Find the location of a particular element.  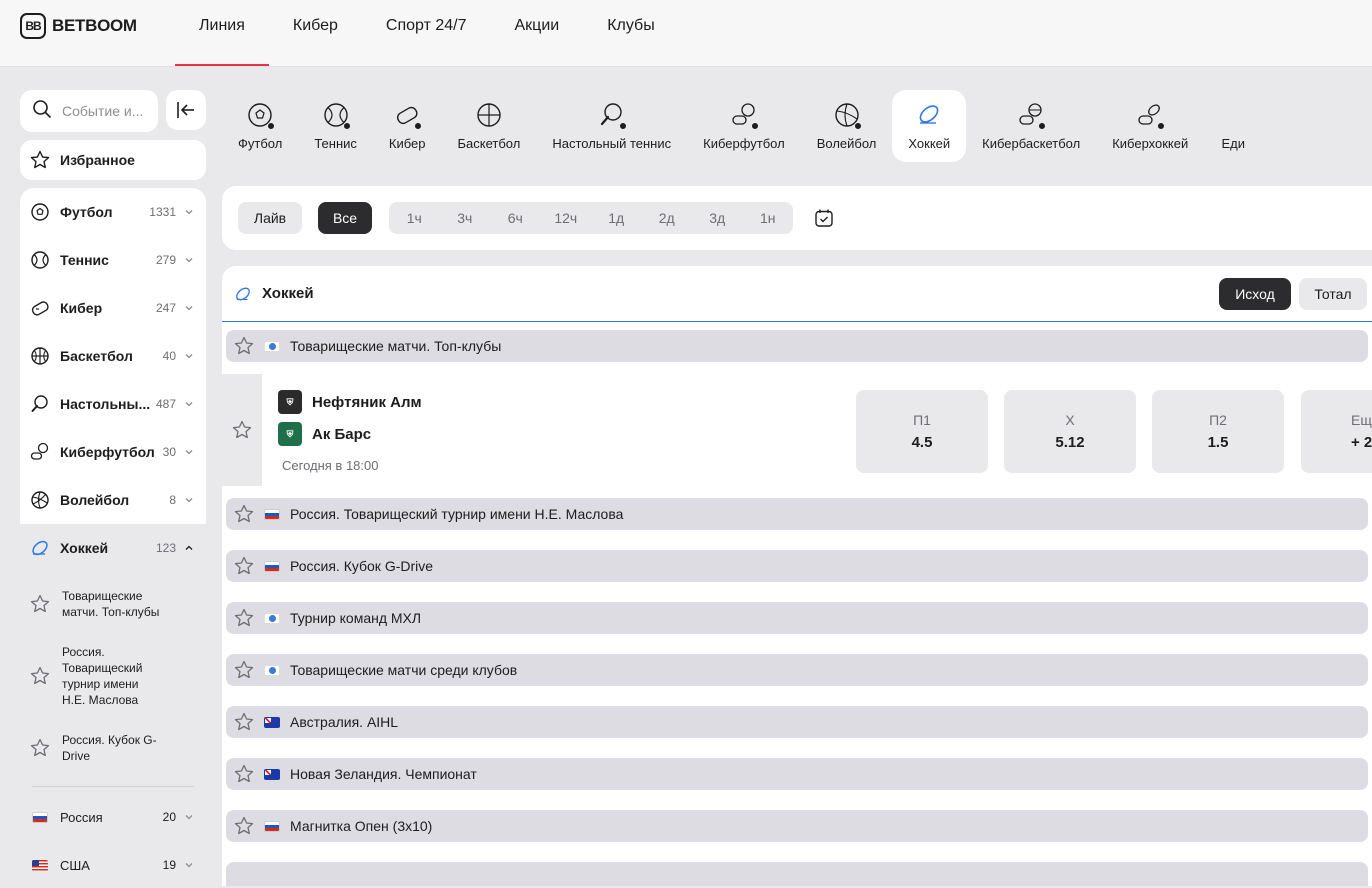

tab-football: Футбол is located at coordinates (260, 126).